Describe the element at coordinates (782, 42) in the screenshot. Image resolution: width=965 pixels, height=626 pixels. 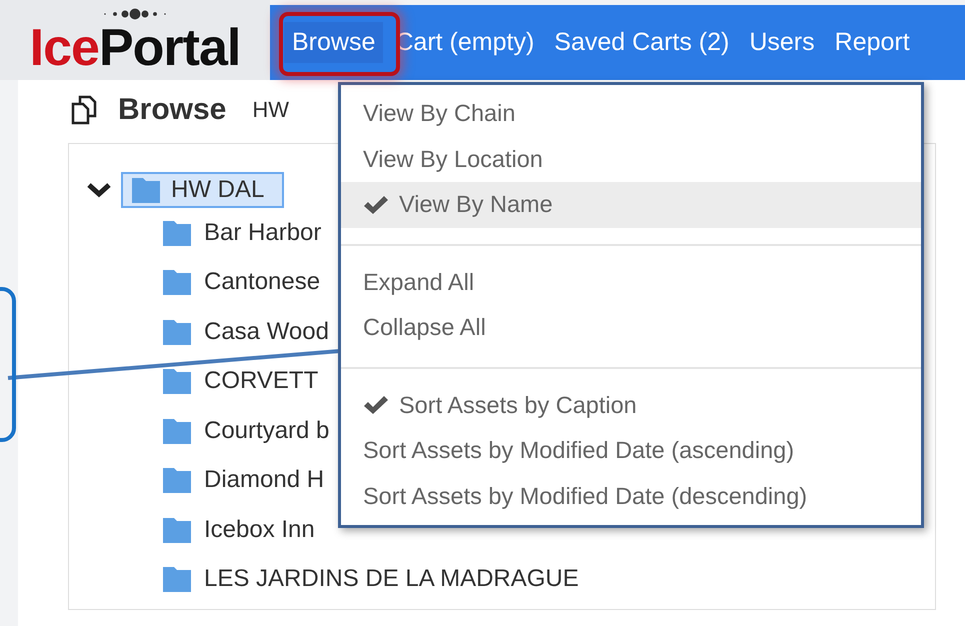
I see `nav-tab: Users` at that location.